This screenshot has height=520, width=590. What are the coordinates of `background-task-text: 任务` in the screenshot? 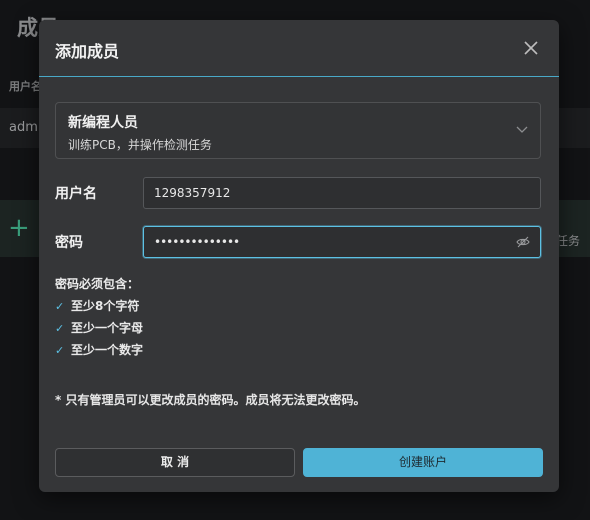 It's located at (568, 241).